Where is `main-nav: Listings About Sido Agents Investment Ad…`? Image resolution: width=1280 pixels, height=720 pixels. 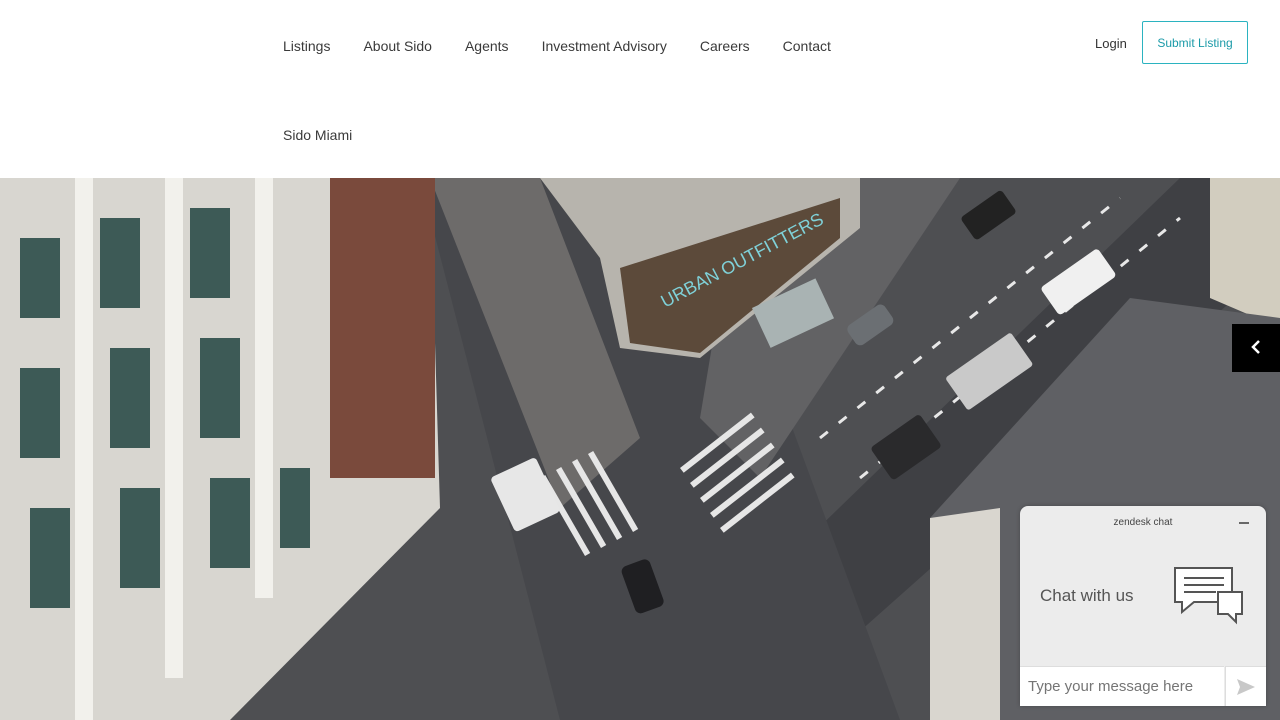 main-nav: Listings About Sido Agents Investment Ad… is located at coordinates (557, 46).